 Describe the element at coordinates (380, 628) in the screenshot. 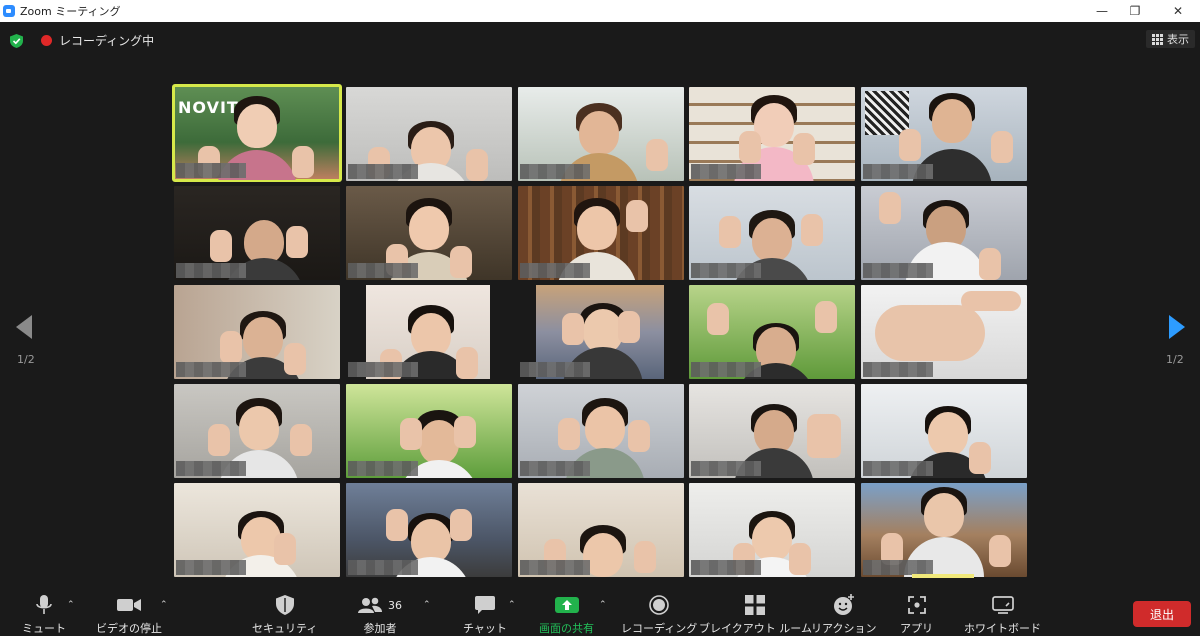

I see `participants-label: 参加者` at that location.